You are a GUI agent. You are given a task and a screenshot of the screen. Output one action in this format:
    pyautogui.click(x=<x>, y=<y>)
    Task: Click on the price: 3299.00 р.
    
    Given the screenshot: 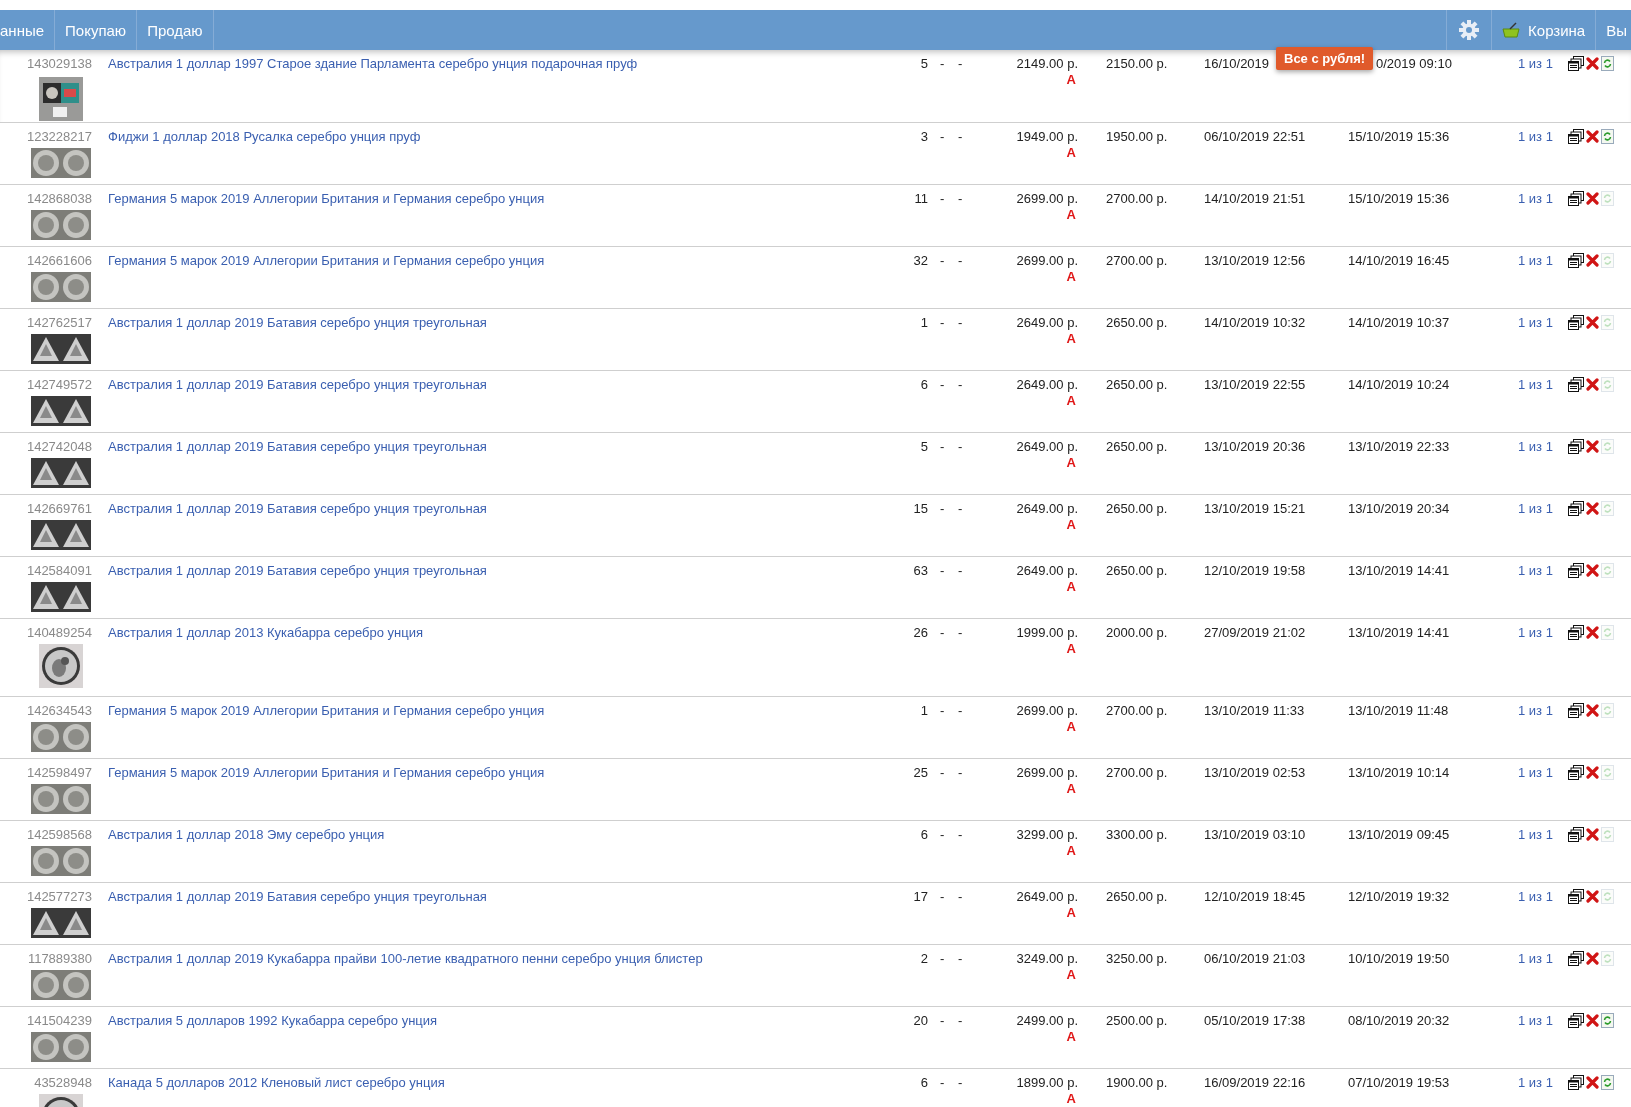 What is the action you would take?
    pyautogui.click(x=1047, y=834)
    